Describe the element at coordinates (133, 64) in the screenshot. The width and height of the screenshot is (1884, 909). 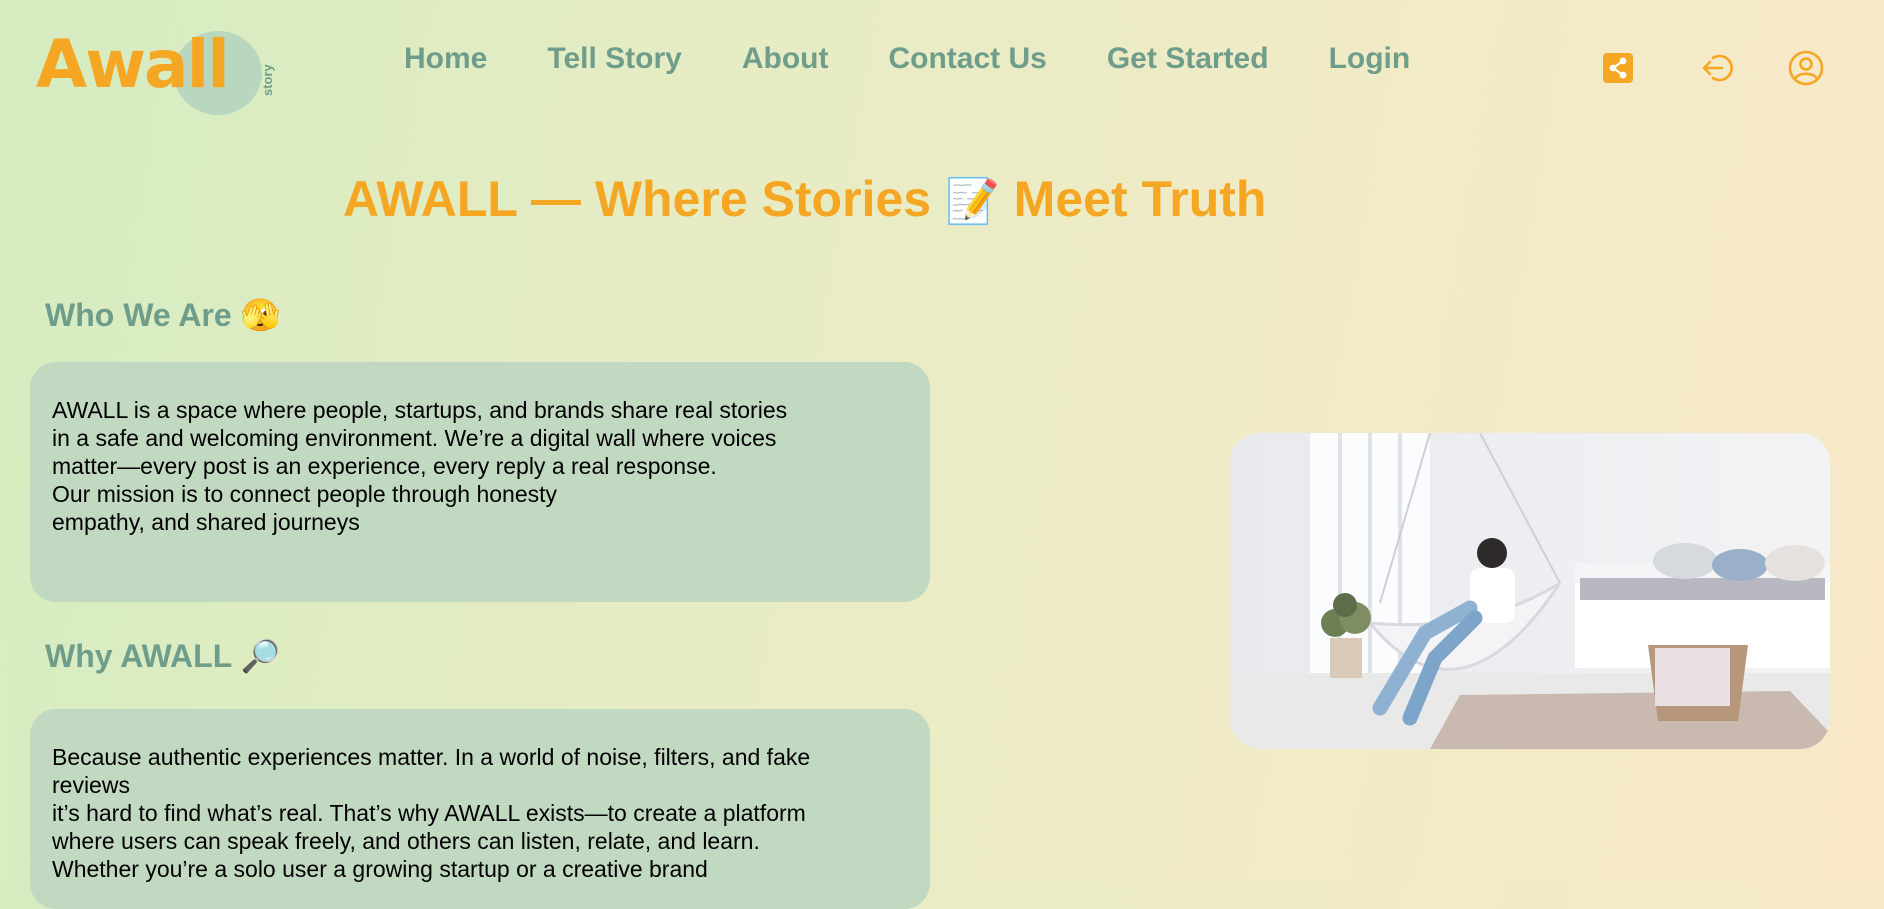
I see `logo-text: Awall` at that location.